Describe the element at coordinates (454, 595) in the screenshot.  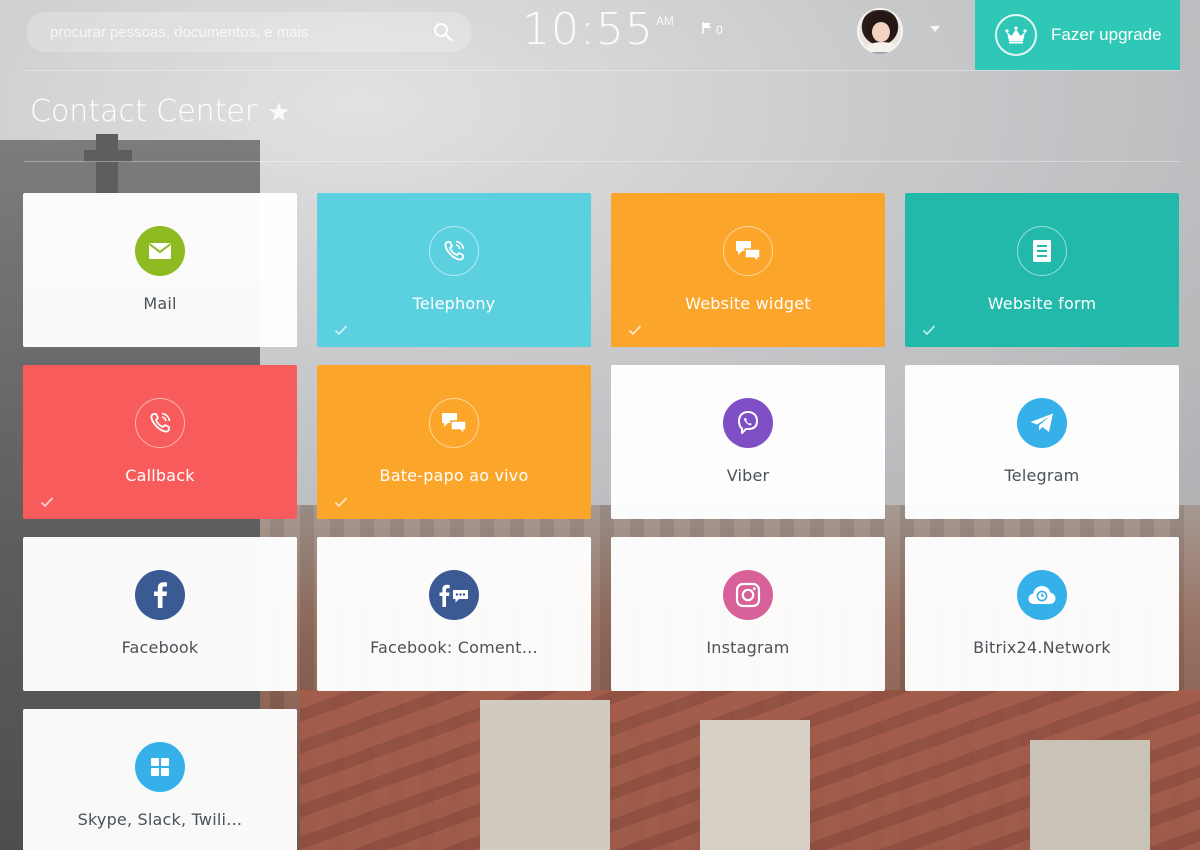
I see `facebook-comments-icon` at that location.